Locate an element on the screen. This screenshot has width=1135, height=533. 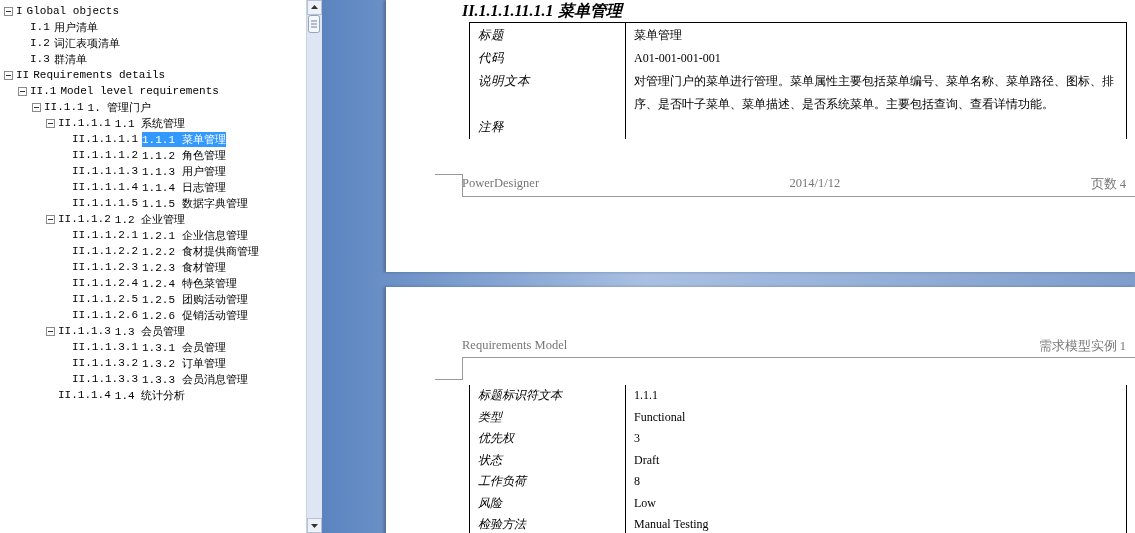
outline-item: 1.3 会员管理 is located at coordinates (150, 331).